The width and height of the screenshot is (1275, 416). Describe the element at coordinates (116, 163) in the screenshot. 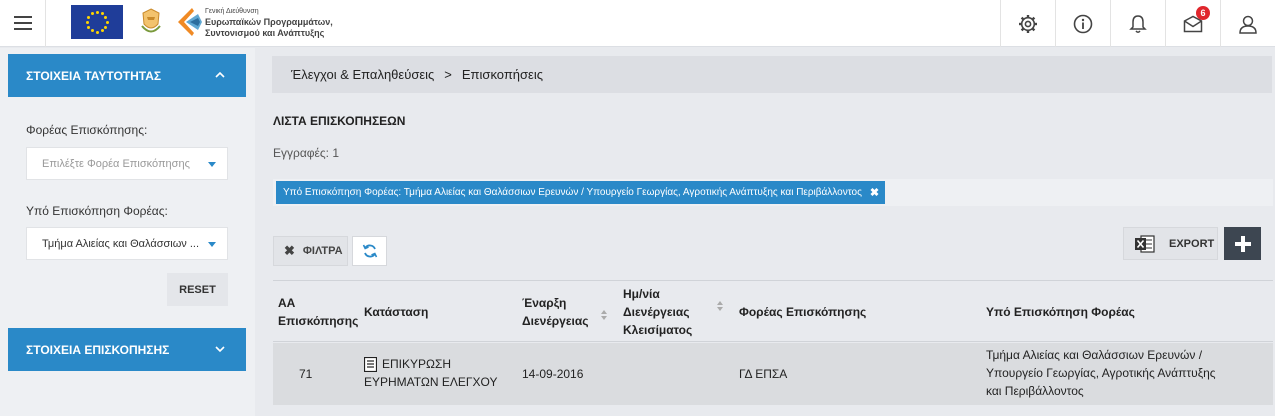

I see `agency-select-placeholder: Επιλέξτε Φορέα Επισκόπησης` at that location.